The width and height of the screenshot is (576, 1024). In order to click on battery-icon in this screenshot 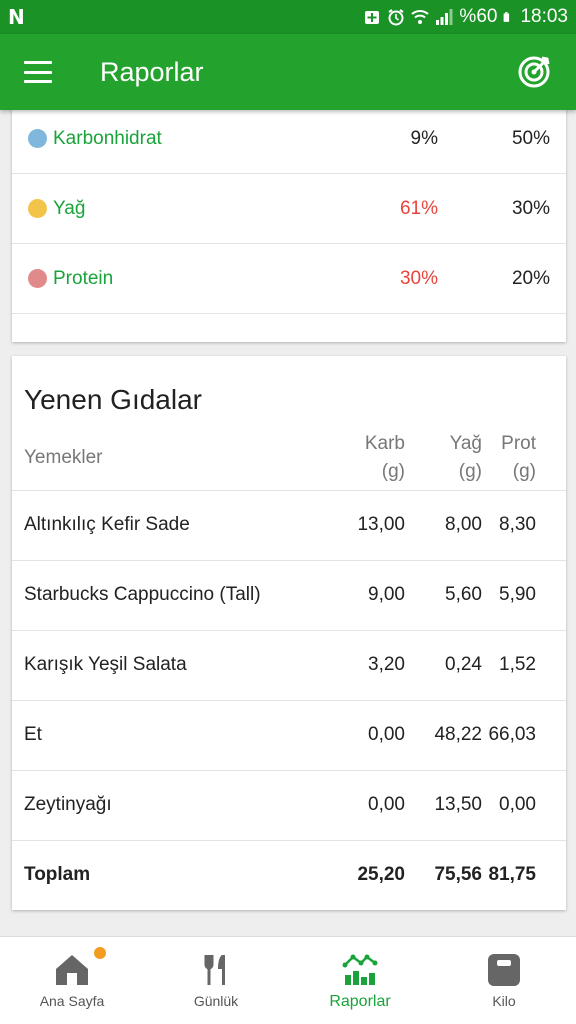, I will do `click(507, 17)`.